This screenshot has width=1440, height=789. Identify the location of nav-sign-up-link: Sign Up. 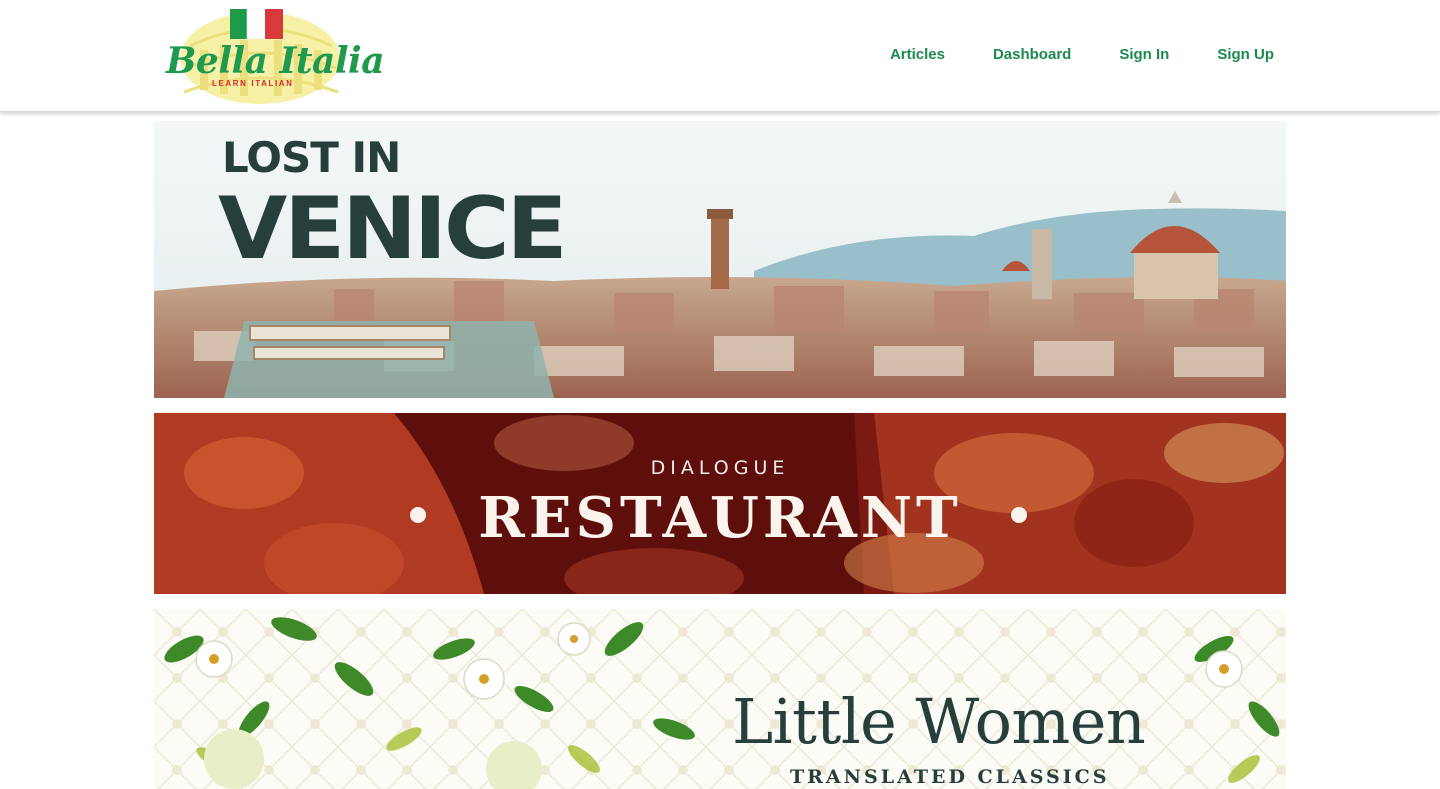
(1245, 54).